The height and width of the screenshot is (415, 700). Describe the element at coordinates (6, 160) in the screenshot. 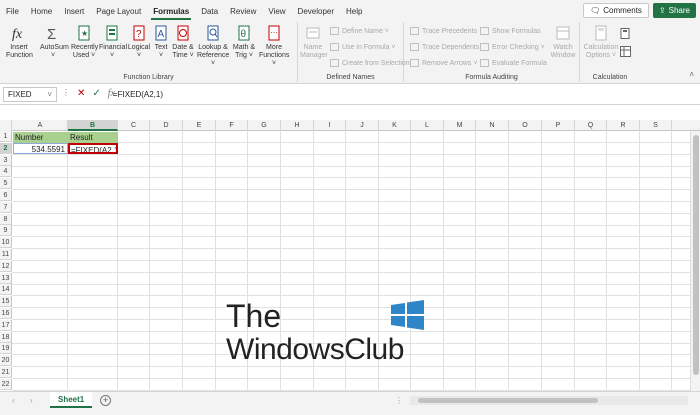

I see `row-header-3: 3` at that location.